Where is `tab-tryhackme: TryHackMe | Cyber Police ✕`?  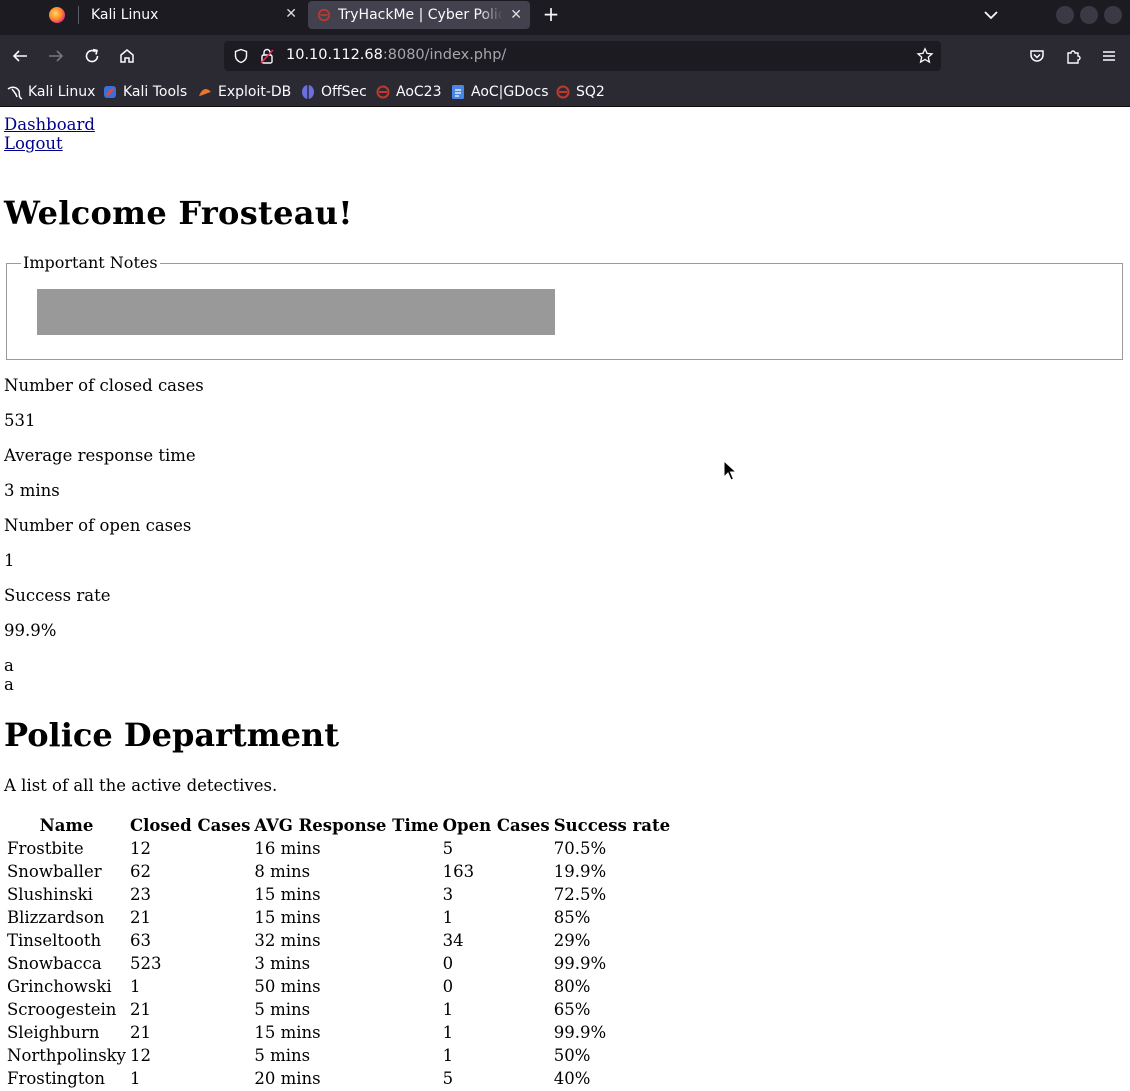
tab-tryhackme: TryHackMe | Cyber Police ✕ is located at coordinates (419, 15).